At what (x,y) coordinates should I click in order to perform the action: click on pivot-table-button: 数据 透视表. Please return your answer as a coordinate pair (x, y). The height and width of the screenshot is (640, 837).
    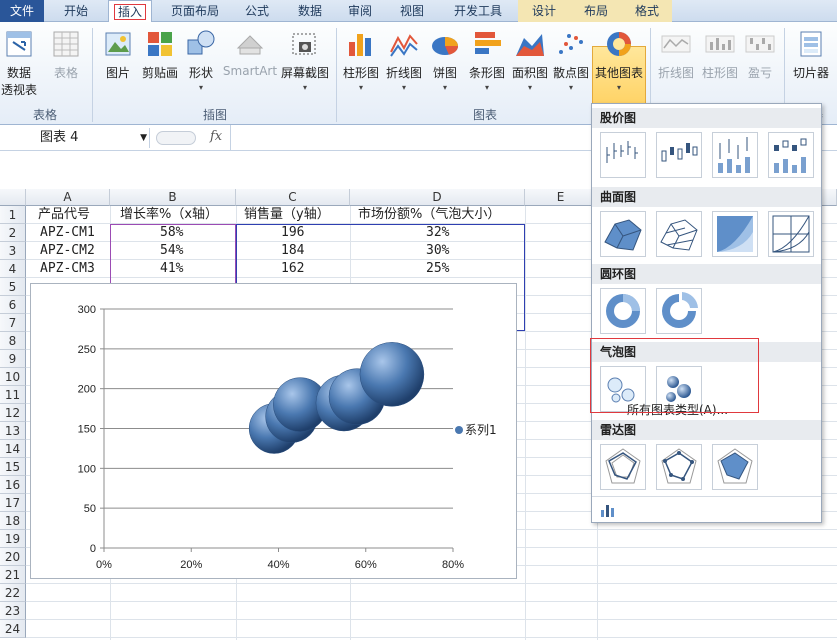
    Looking at the image, I should click on (19, 63).